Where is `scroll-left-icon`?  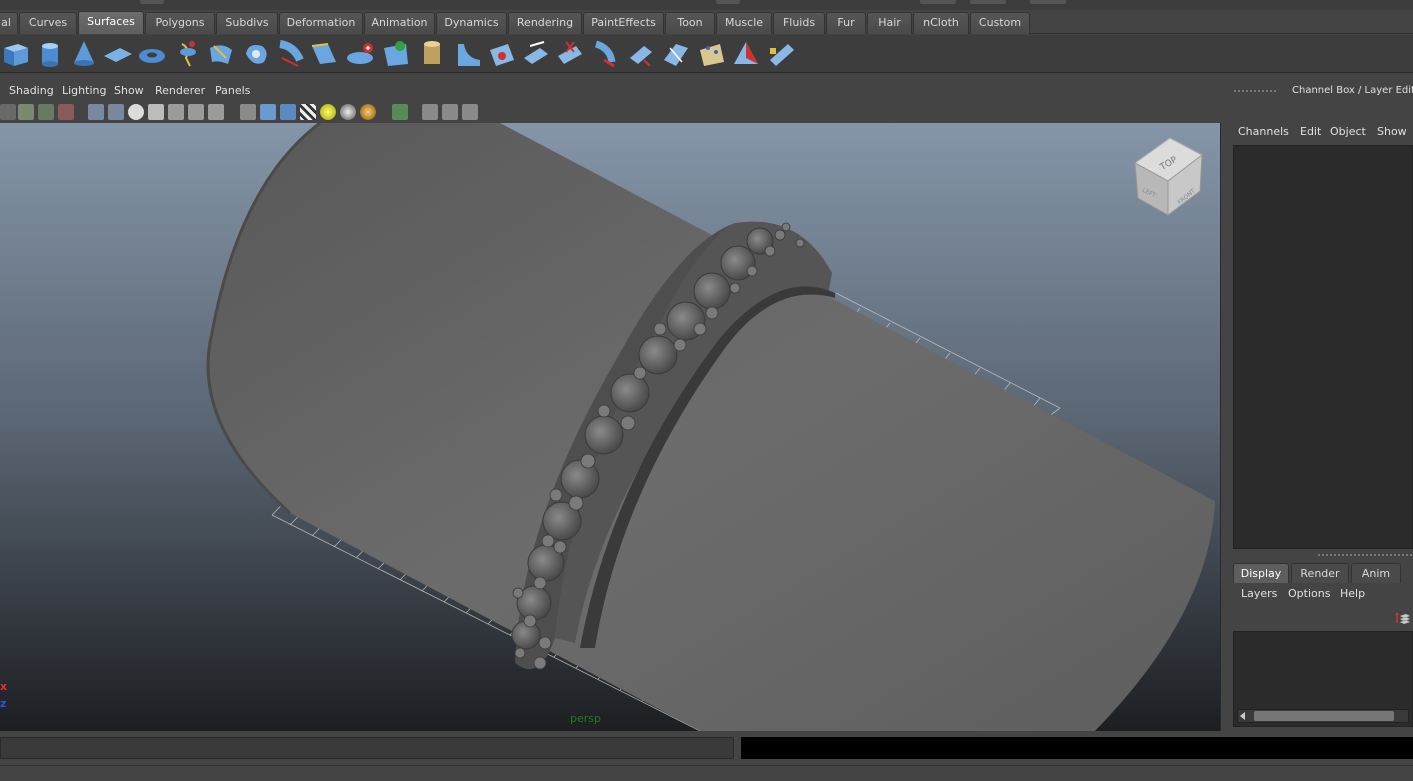
scroll-left-icon is located at coordinates (1242, 716).